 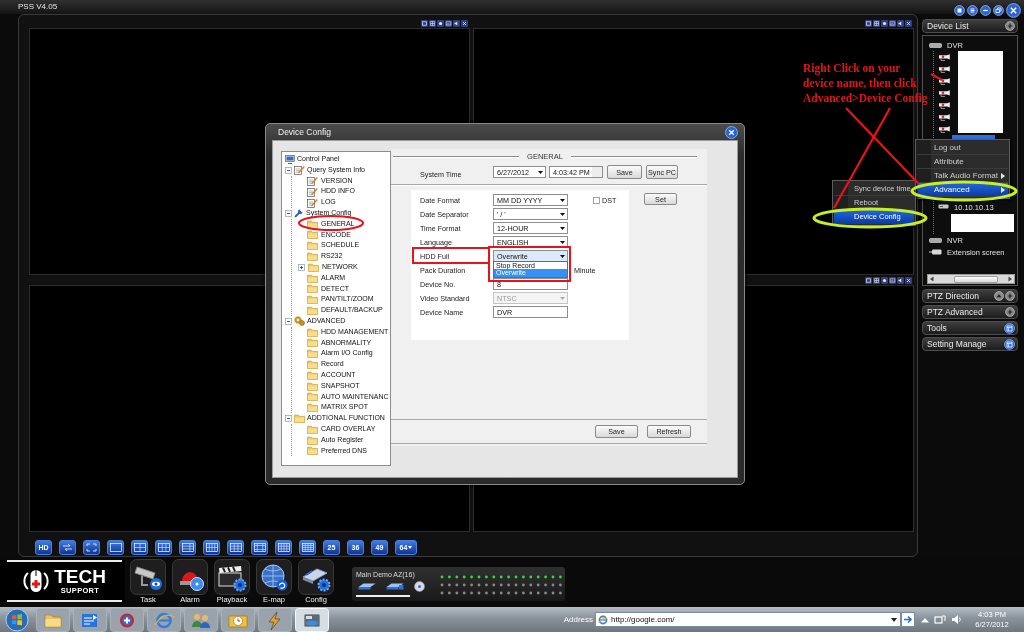 I want to click on address-bar: http://google.com/, so click(x=748, y=619).